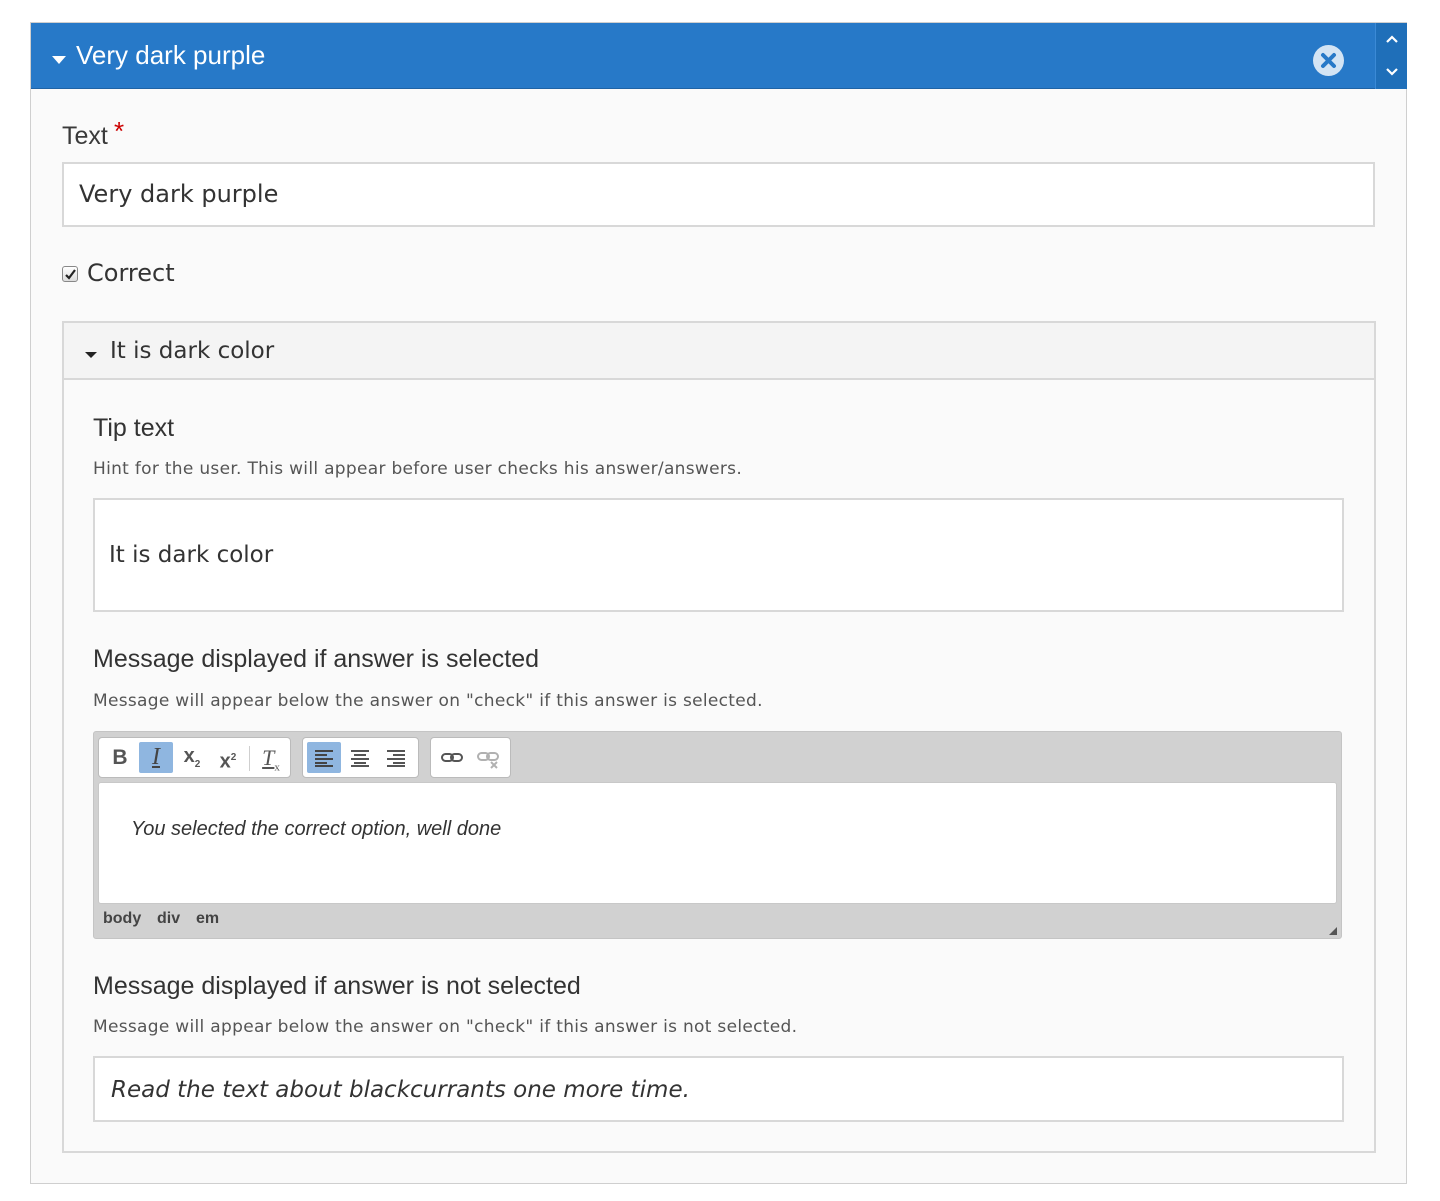  Describe the element at coordinates (718, 194) in the screenshot. I see `text-input: Very dark purple` at that location.